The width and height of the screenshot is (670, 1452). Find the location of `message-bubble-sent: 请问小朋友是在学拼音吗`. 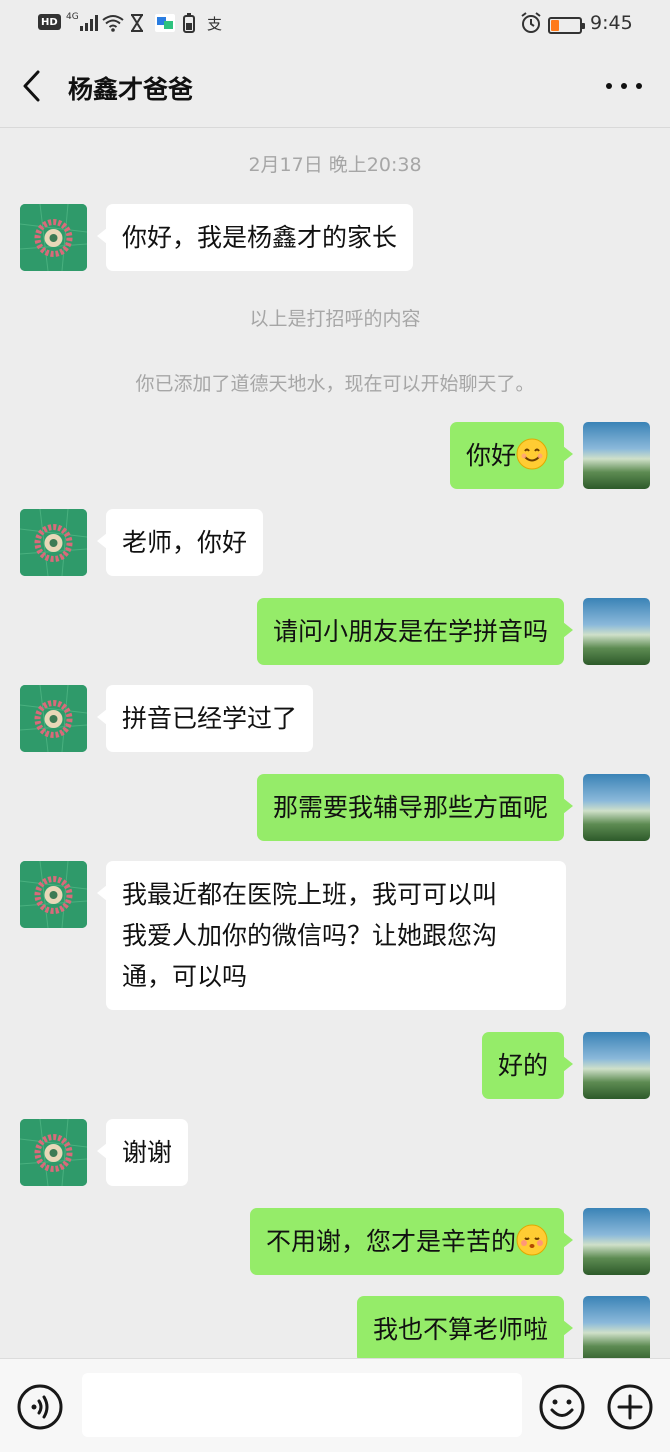

message-bubble-sent: 请问小朋友是在学拼音吗 is located at coordinates (415, 631).